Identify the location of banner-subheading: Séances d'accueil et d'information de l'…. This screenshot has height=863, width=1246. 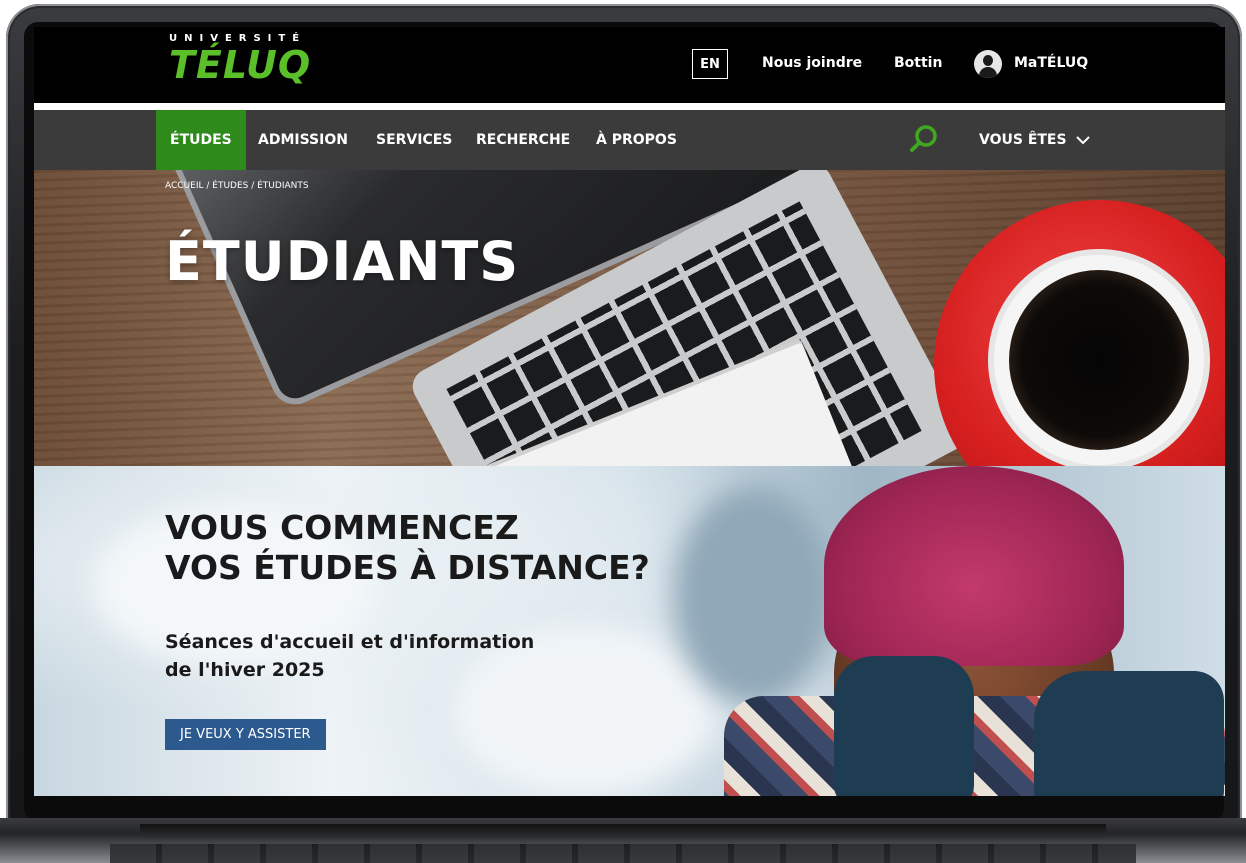
(349, 656).